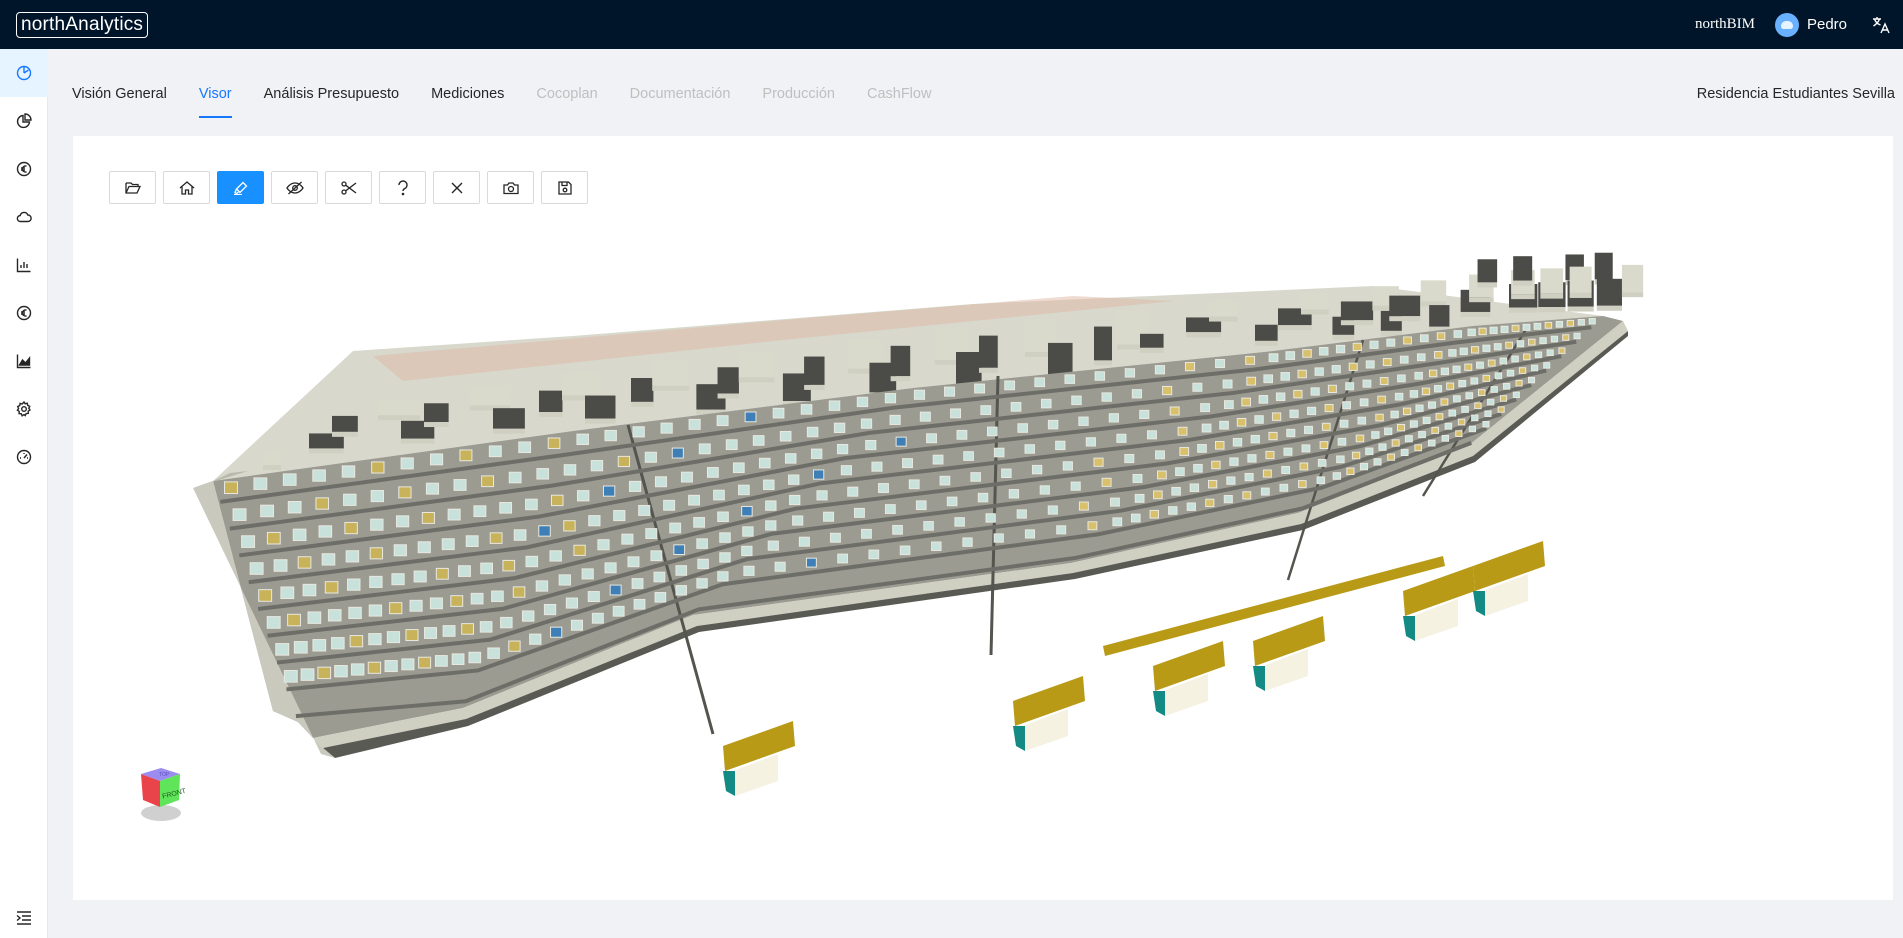  What do you see at coordinates (348, 187) in the screenshot?
I see `scissor-icon` at bounding box center [348, 187].